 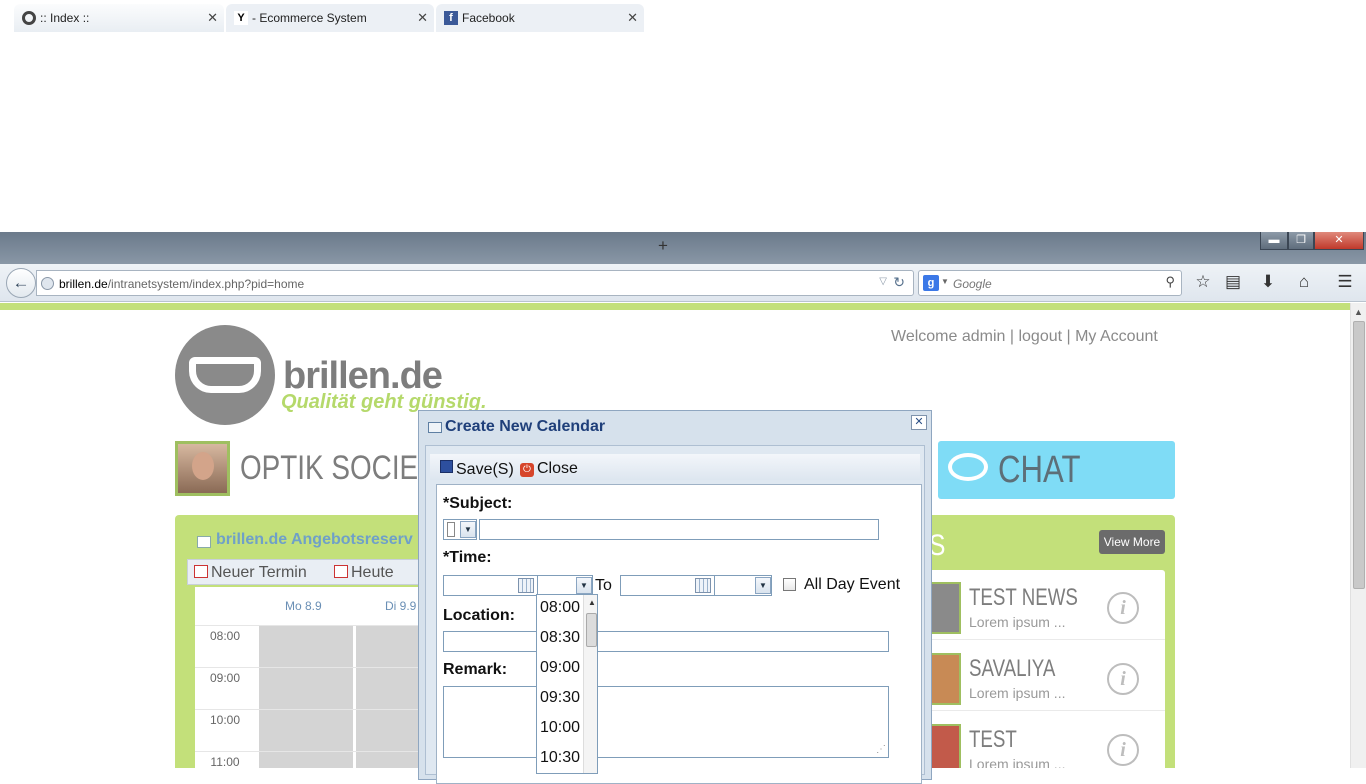 What do you see at coordinates (1268, 282) in the screenshot?
I see `downloads-icon: ⬇` at bounding box center [1268, 282].